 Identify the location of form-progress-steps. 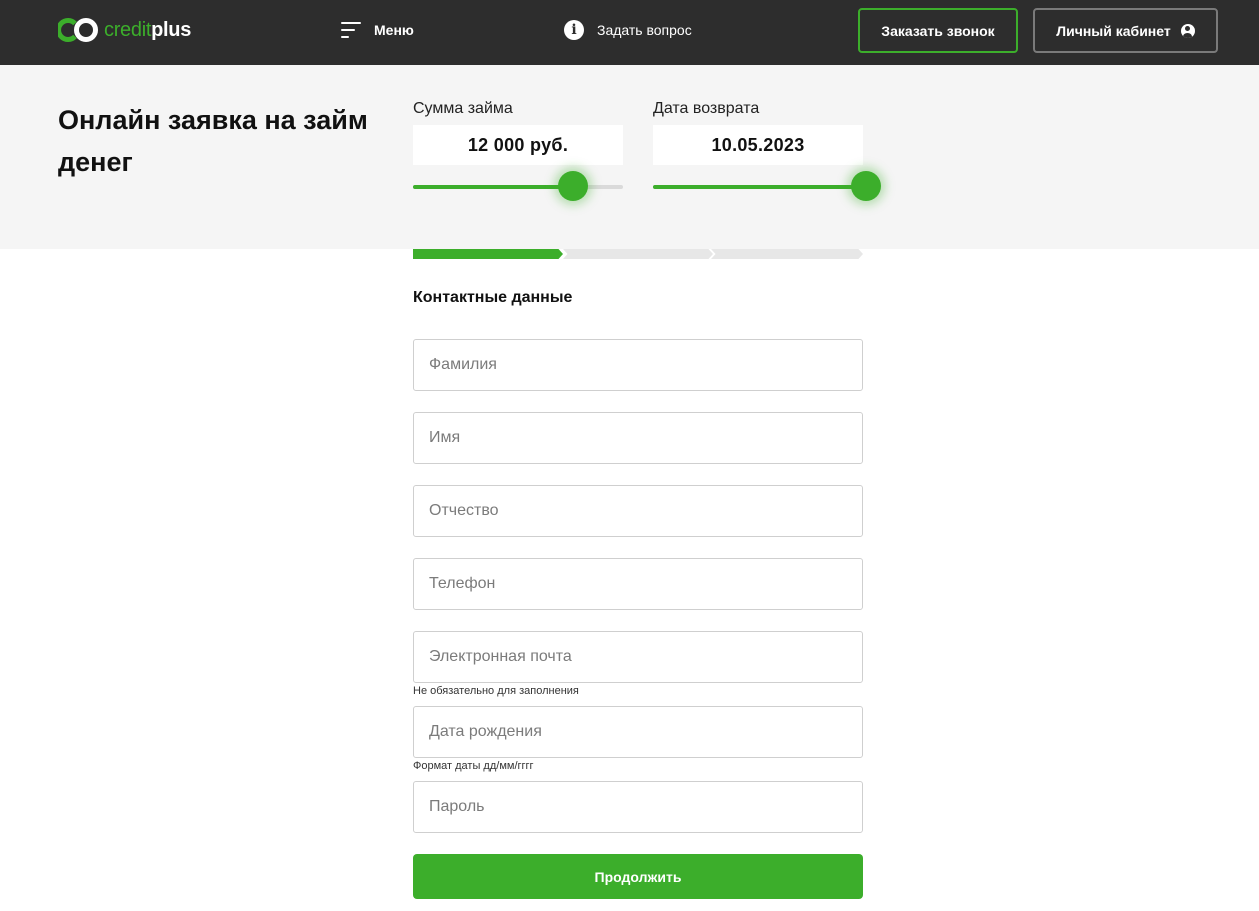
(638, 254).